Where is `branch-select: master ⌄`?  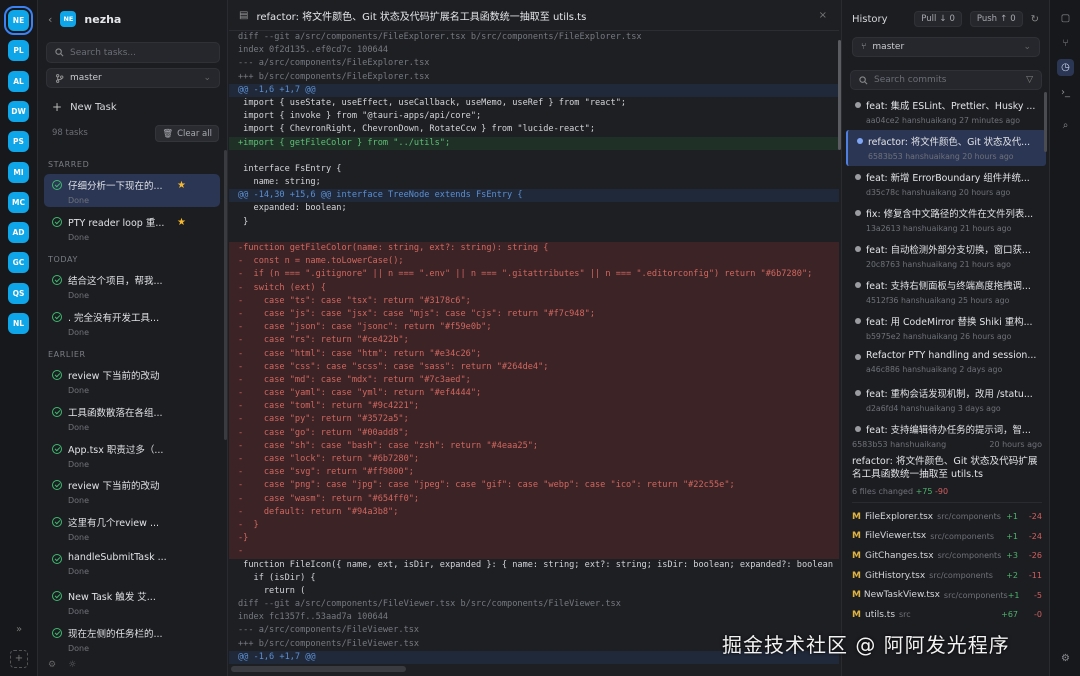 branch-select: master ⌄ is located at coordinates (133, 78).